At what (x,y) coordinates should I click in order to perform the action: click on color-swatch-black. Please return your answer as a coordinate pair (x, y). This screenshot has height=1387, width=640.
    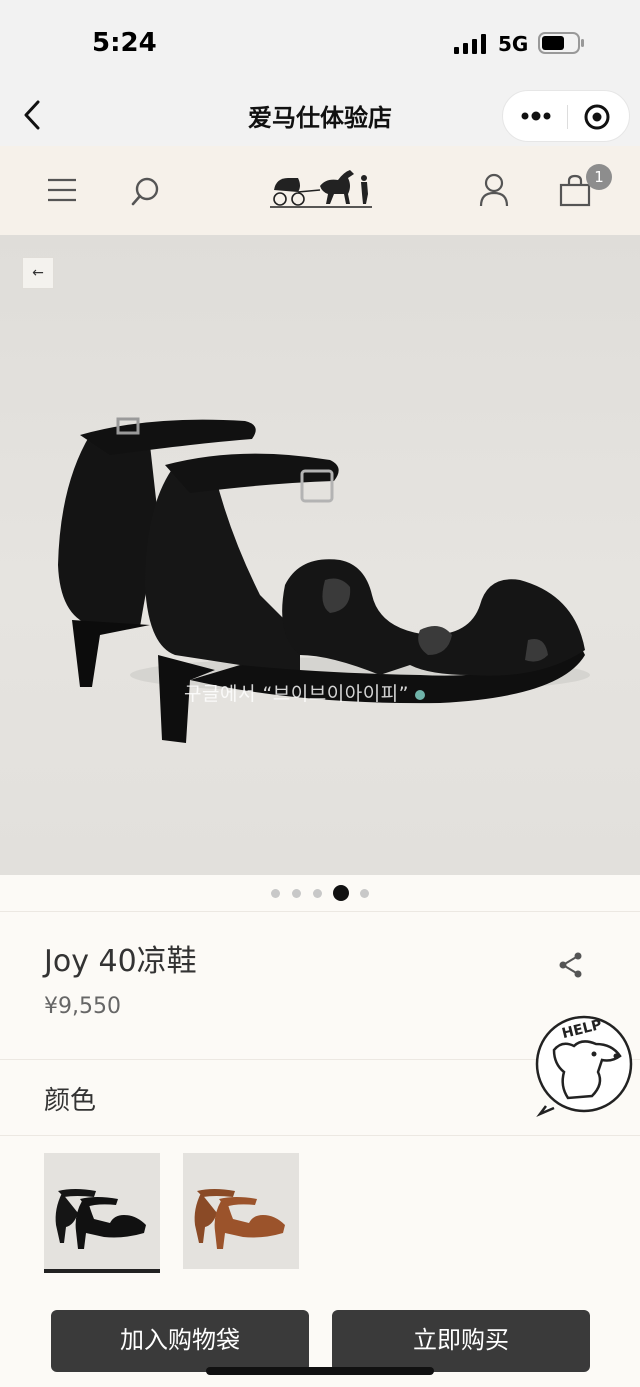
    Looking at the image, I should click on (102, 1213).